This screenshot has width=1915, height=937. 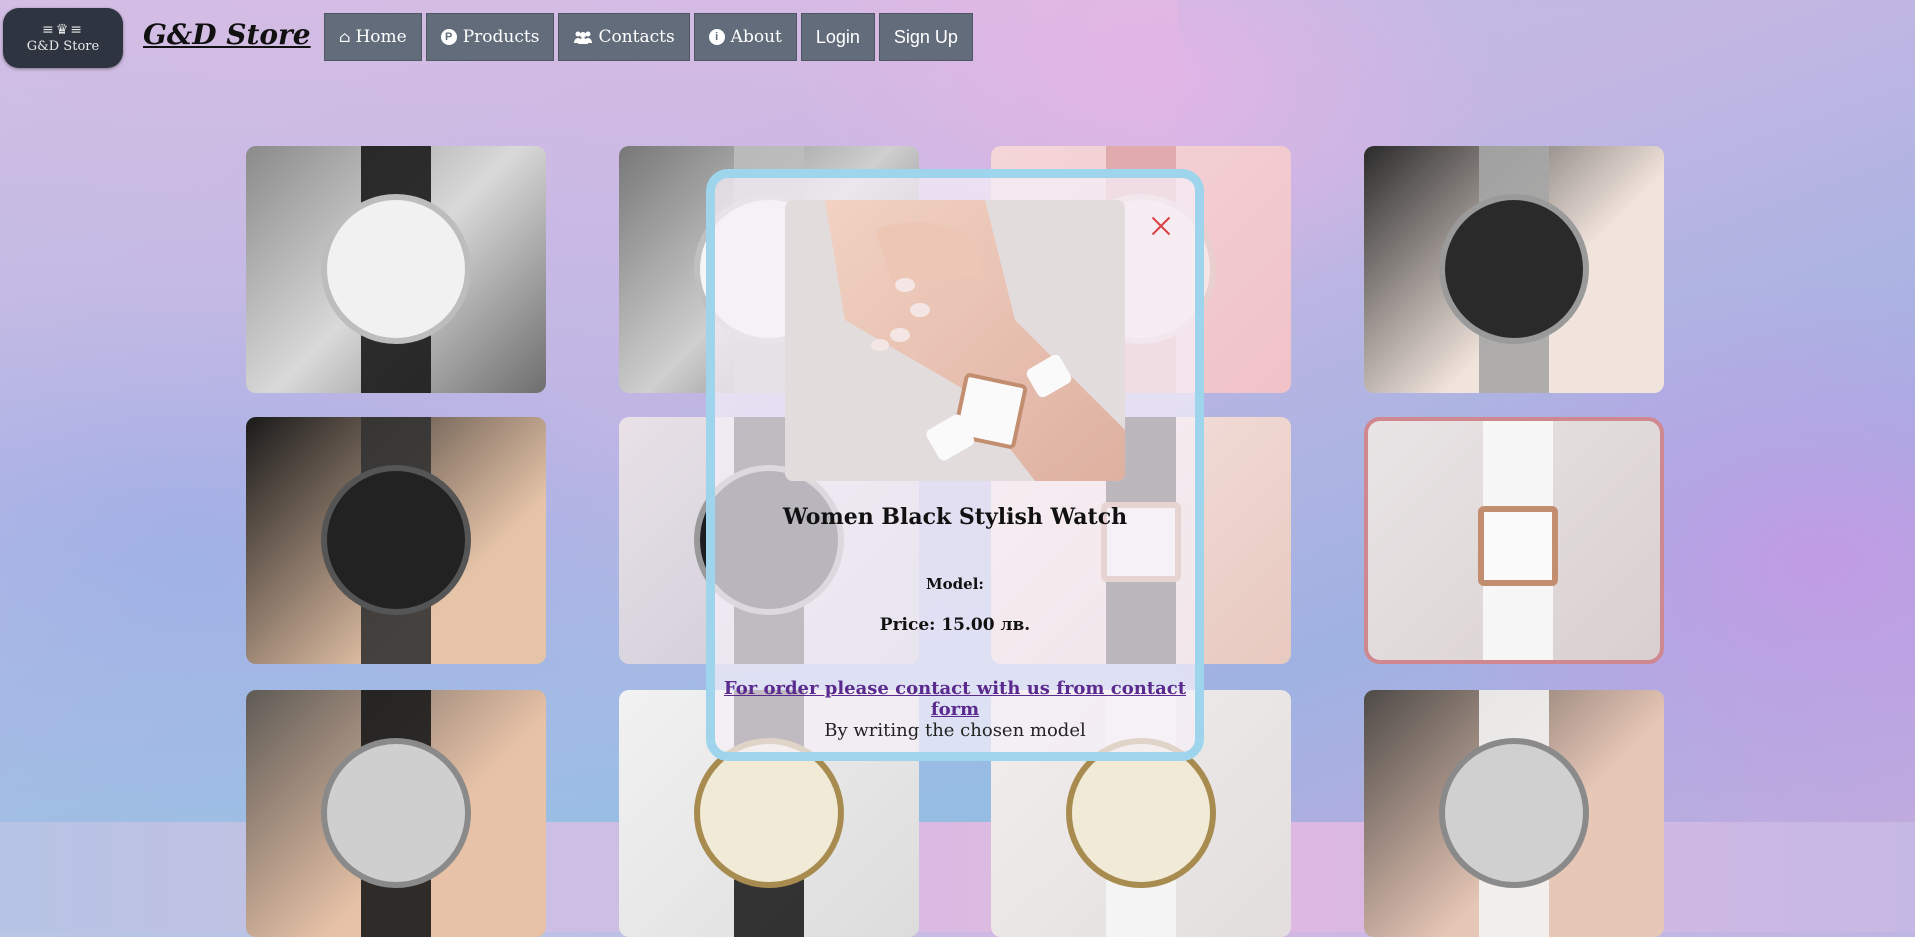 I want to click on nav-signup-label: Sign Up, so click(x=925, y=36).